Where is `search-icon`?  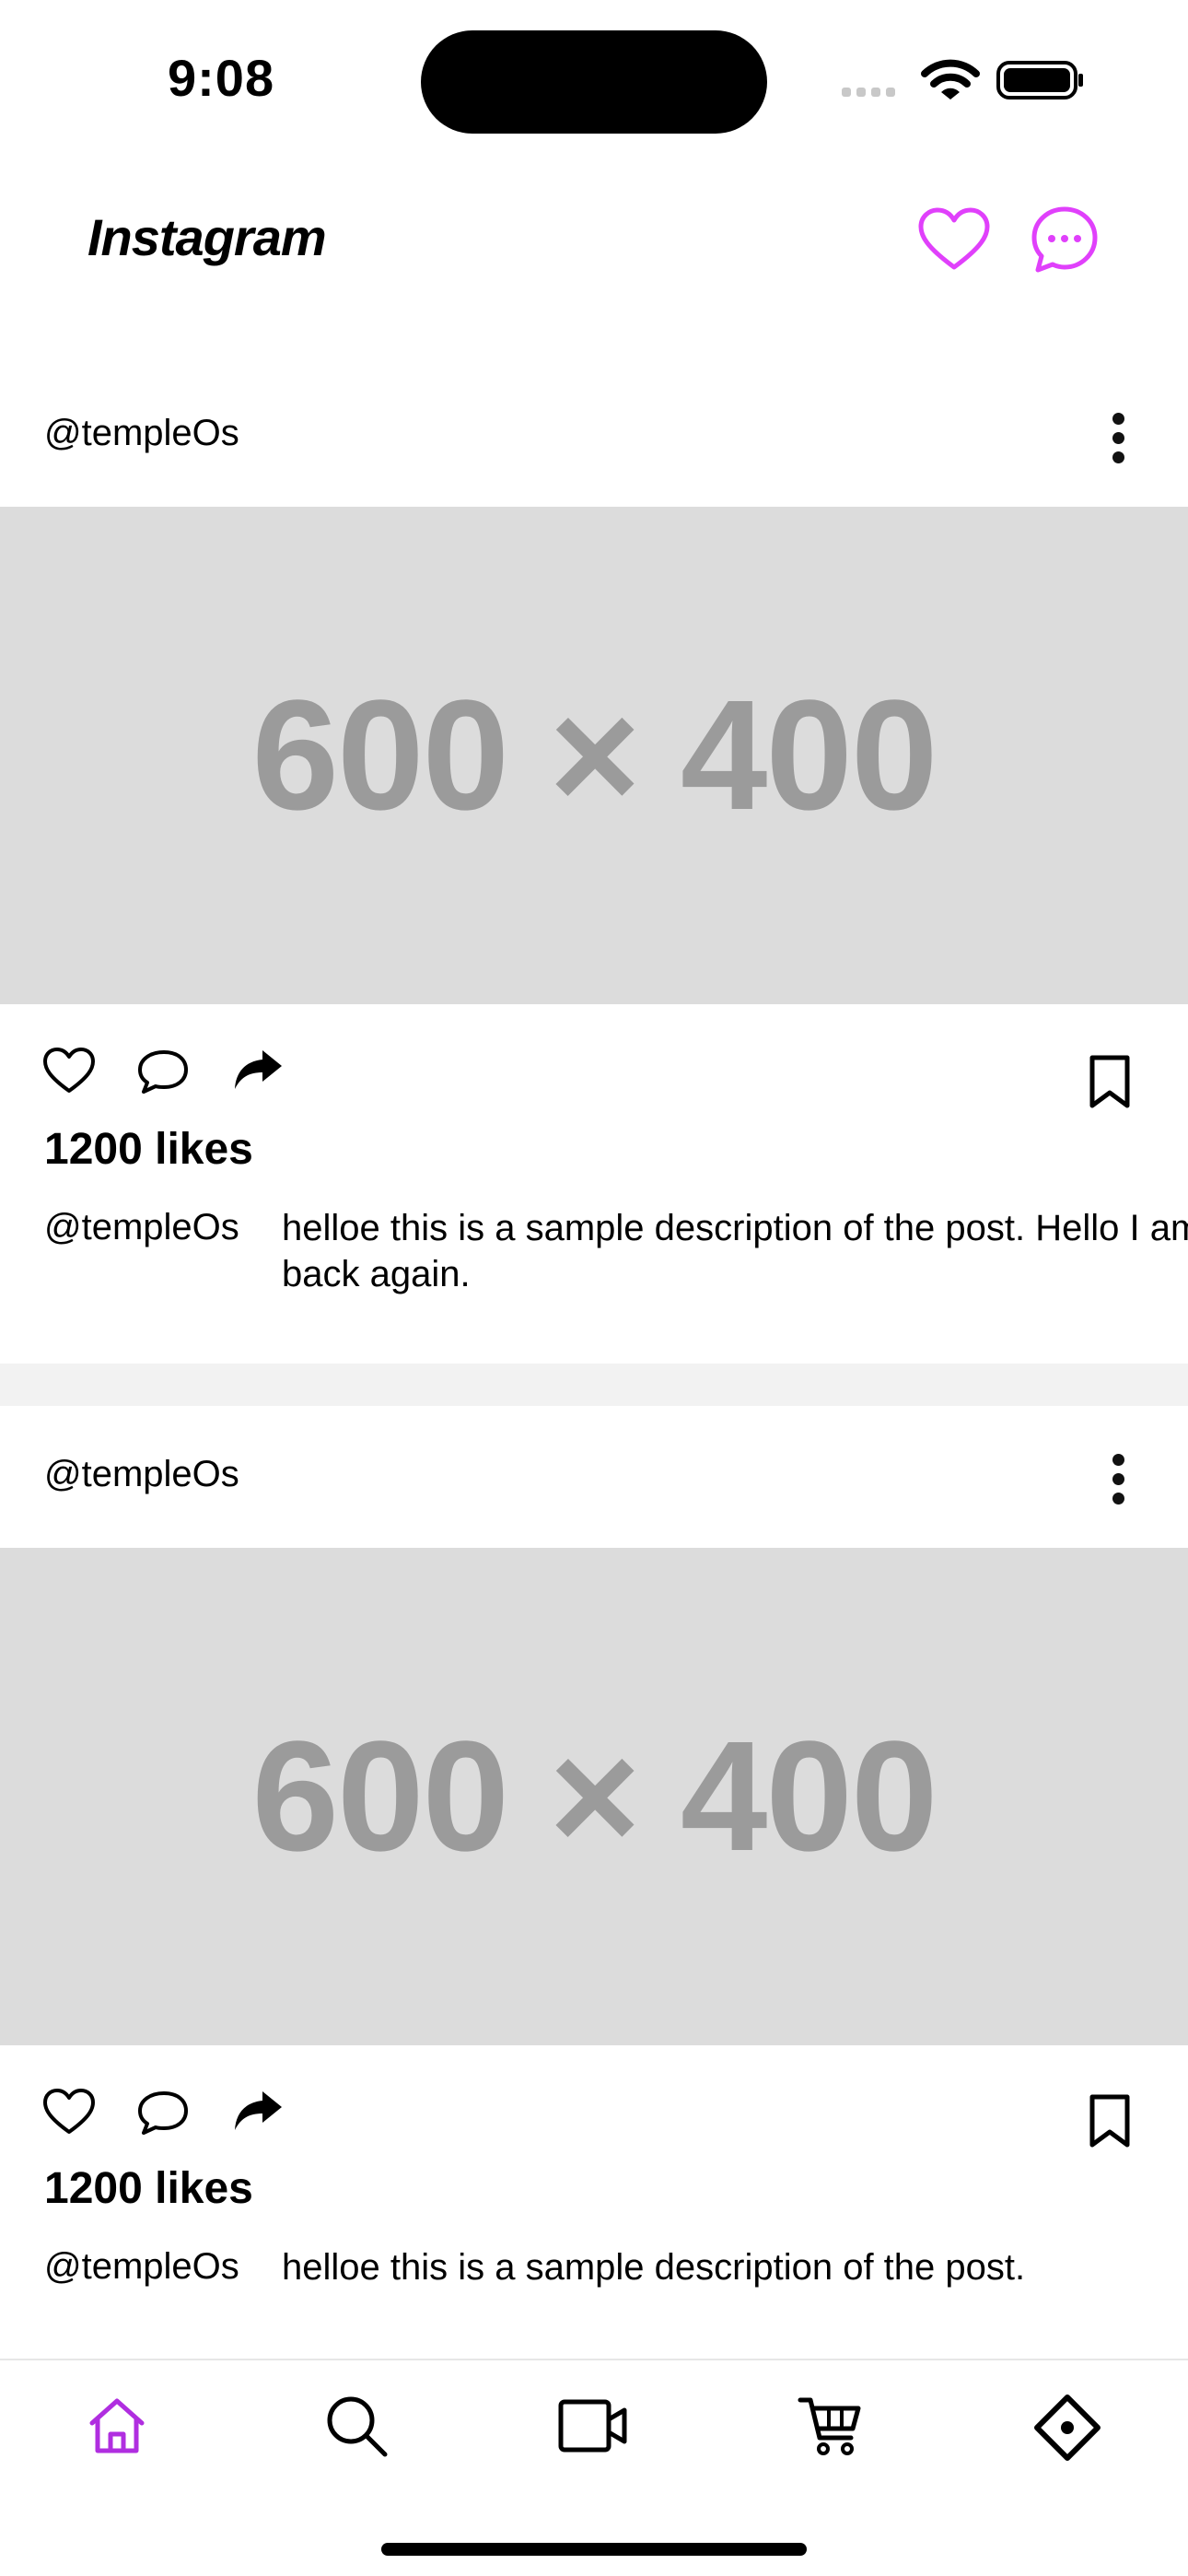 search-icon is located at coordinates (356, 2426).